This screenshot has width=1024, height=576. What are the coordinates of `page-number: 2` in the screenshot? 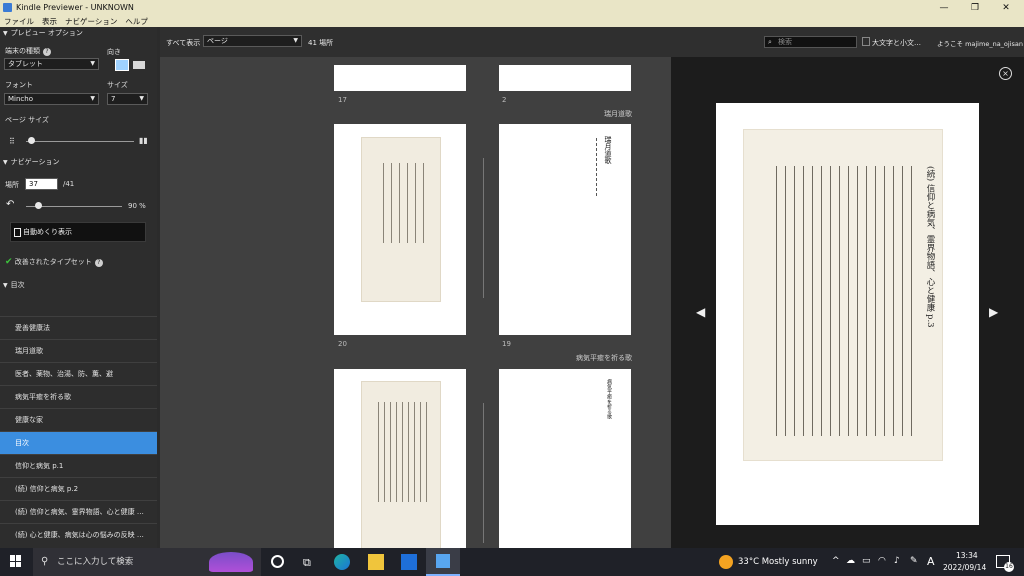 It's located at (504, 100).